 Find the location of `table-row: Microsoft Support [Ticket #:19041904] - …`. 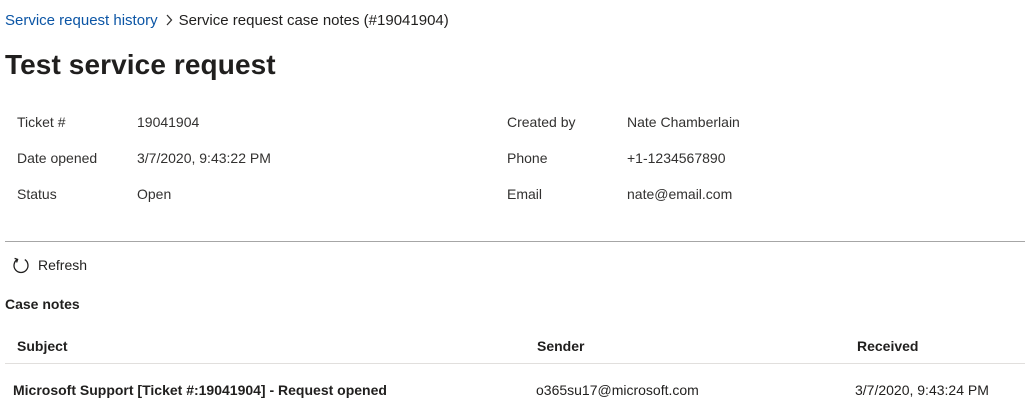

table-row: Microsoft Support [Ticket #:19041904] - … is located at coordinates (515, 390).